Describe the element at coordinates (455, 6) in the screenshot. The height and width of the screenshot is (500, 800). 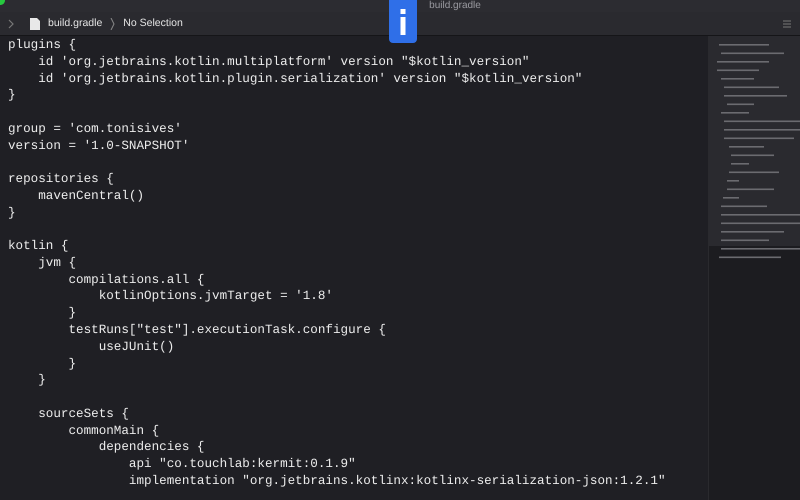
I see `window-title: build.gradle` at that location.